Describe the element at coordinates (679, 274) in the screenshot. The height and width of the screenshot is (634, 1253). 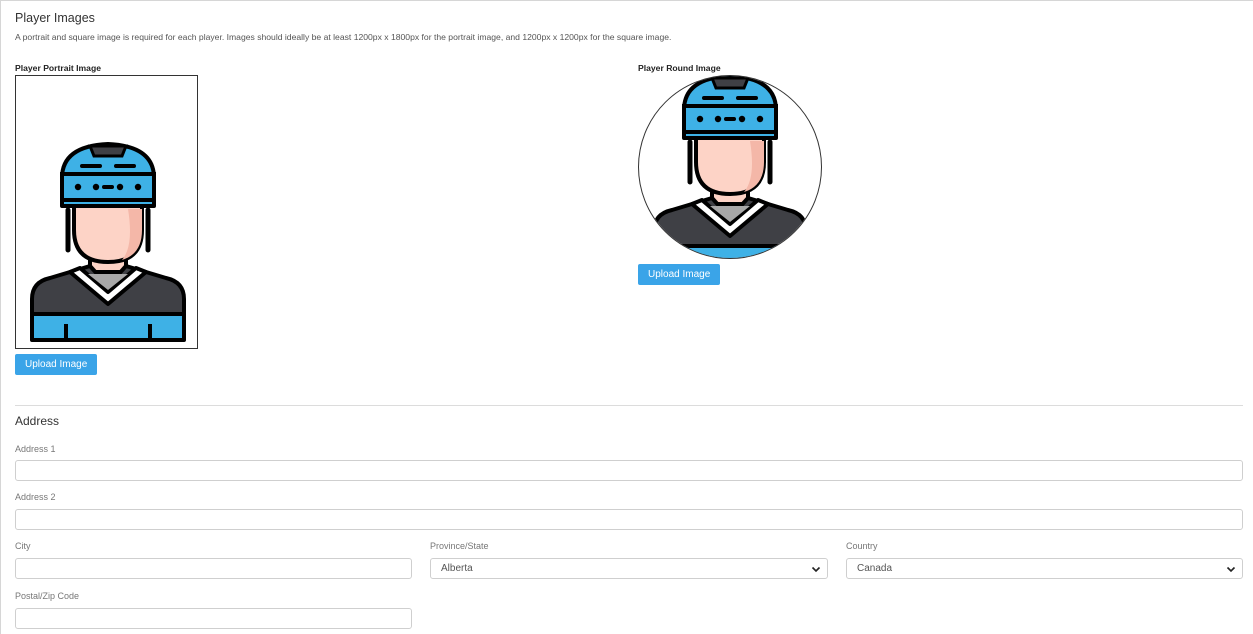
I see `upload-round-button: Upload Image` at that location.